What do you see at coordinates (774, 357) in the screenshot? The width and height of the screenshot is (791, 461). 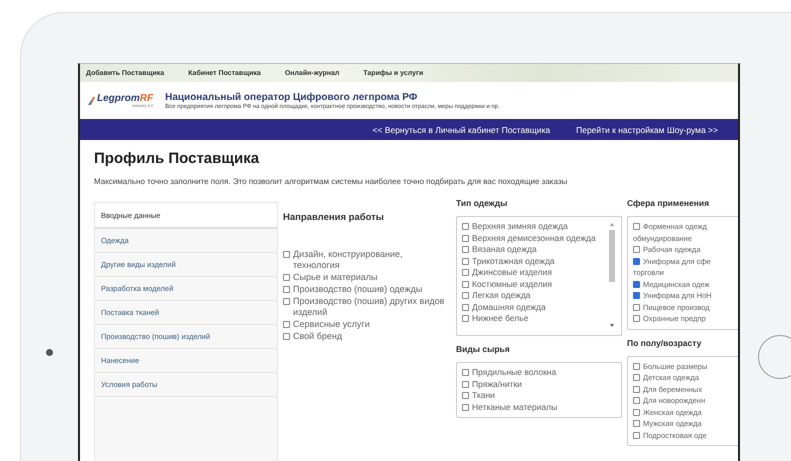 I see `home-button` at bounding box center [774, 357].